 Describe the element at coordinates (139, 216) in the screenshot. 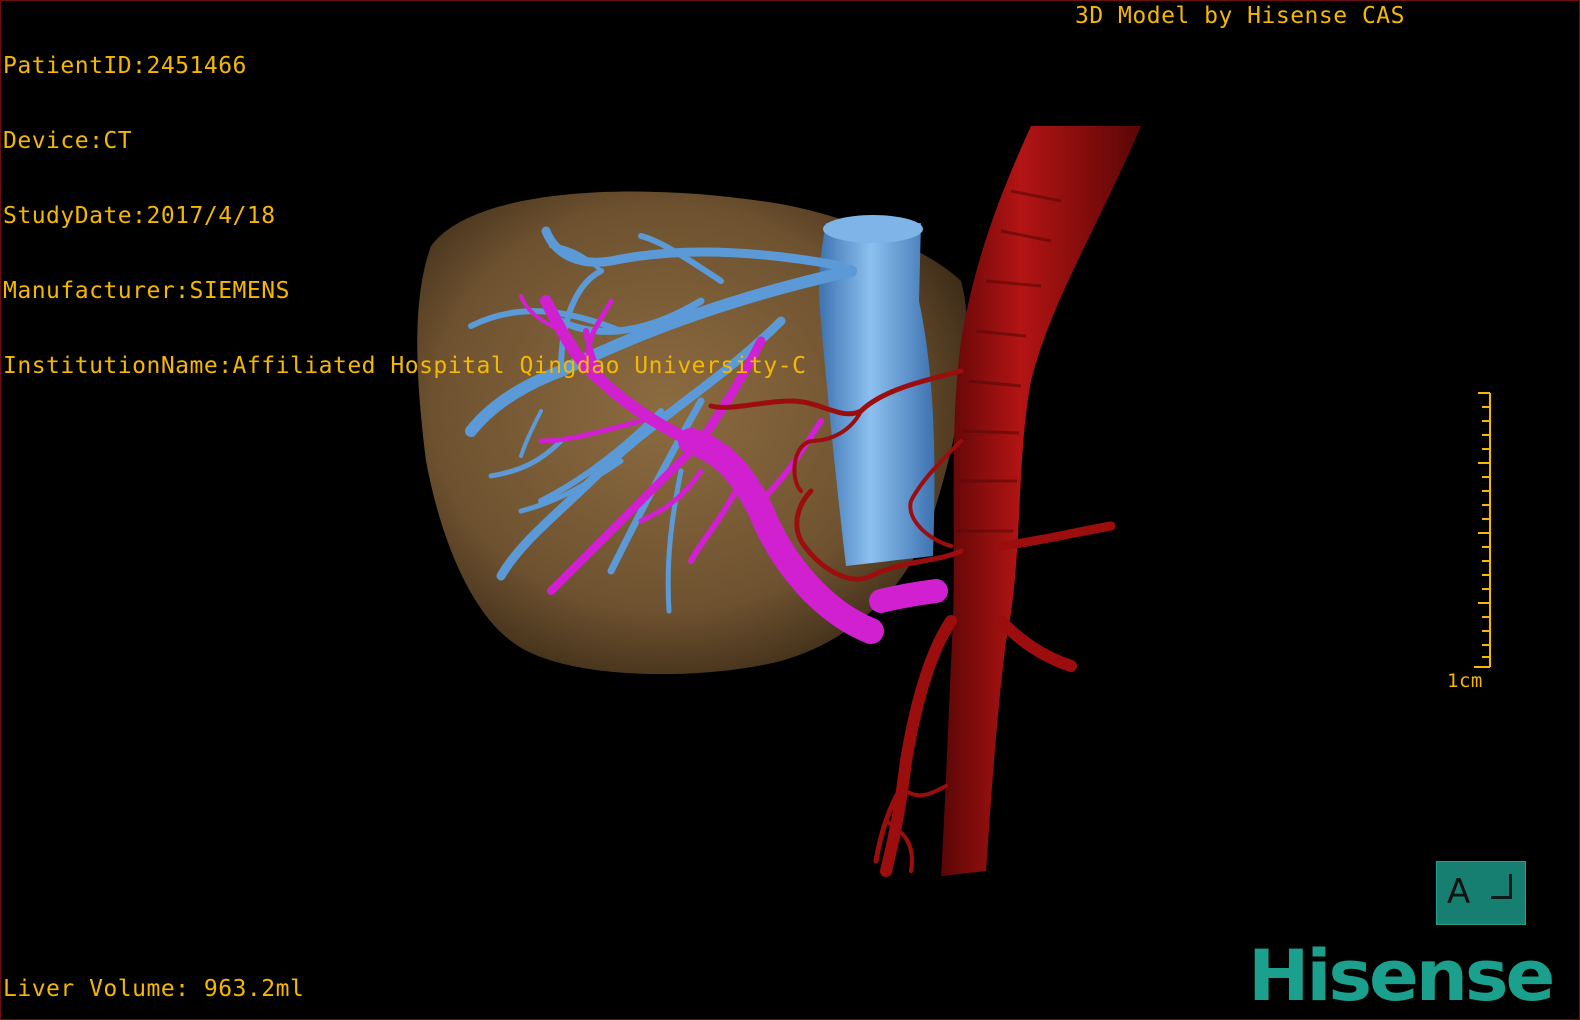

I see `study-date: StudyDate:2017/4/18` at that location.